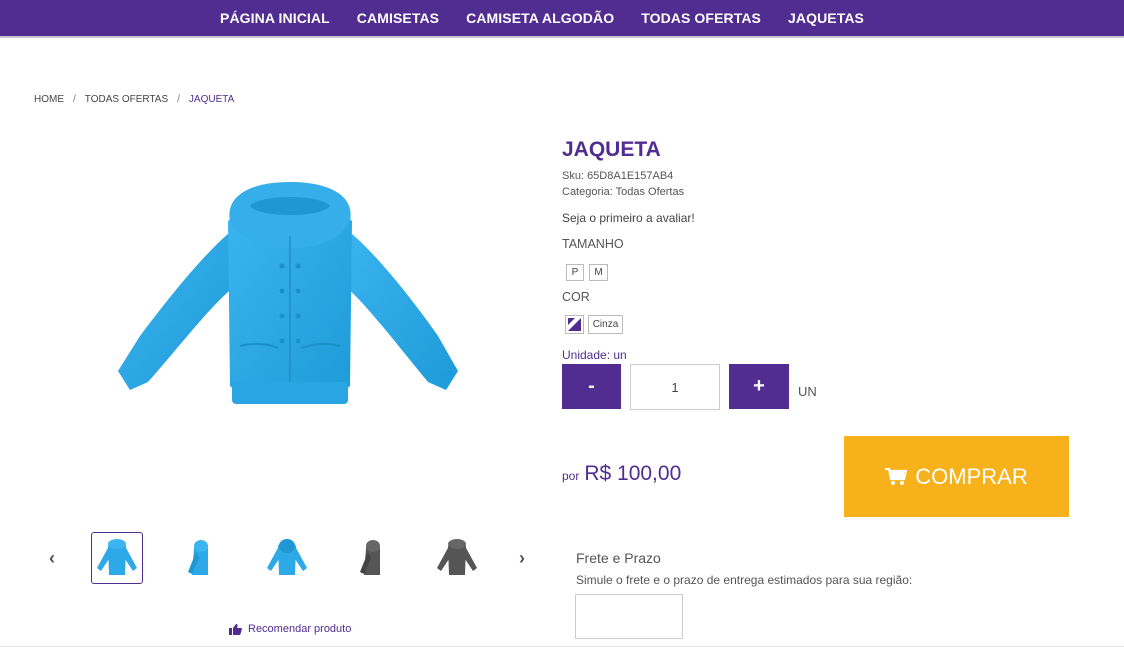  I want to click on unit-label: Unidade: un, so click(594, 355).